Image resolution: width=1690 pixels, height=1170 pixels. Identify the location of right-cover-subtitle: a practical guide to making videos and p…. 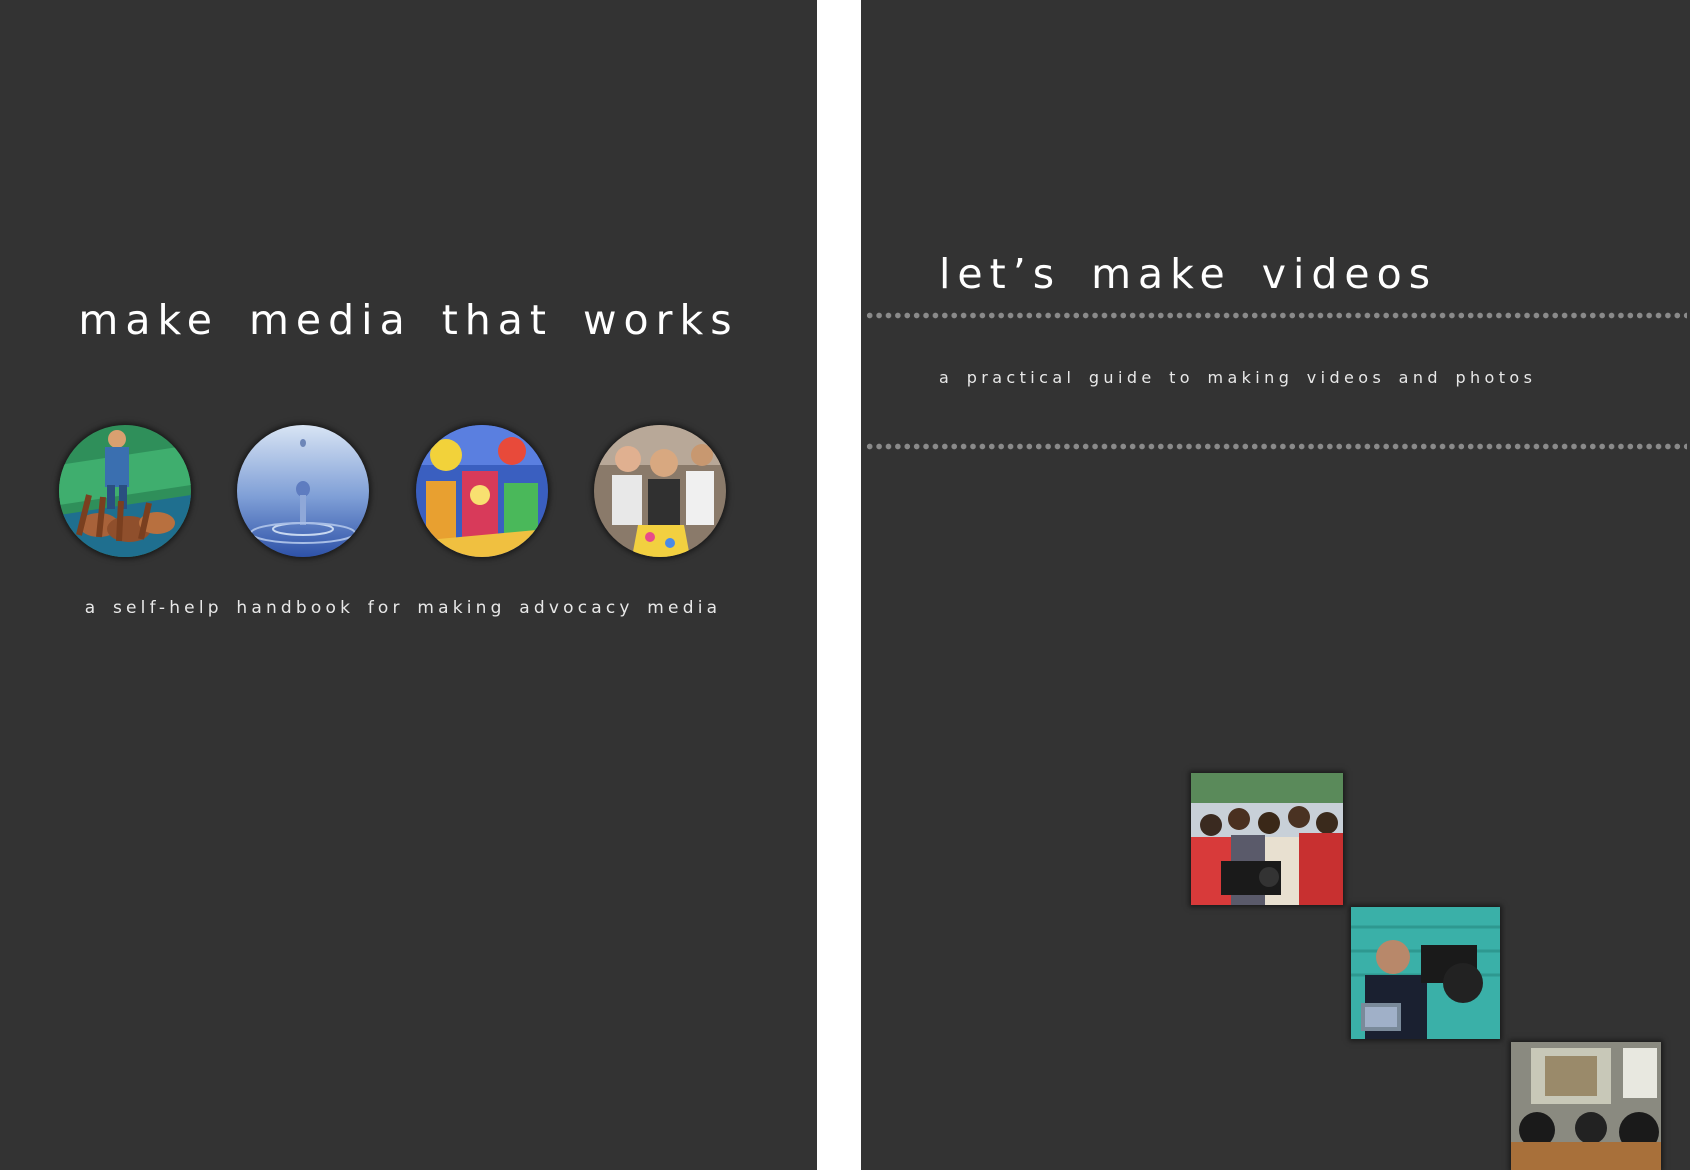
(1238, 377).